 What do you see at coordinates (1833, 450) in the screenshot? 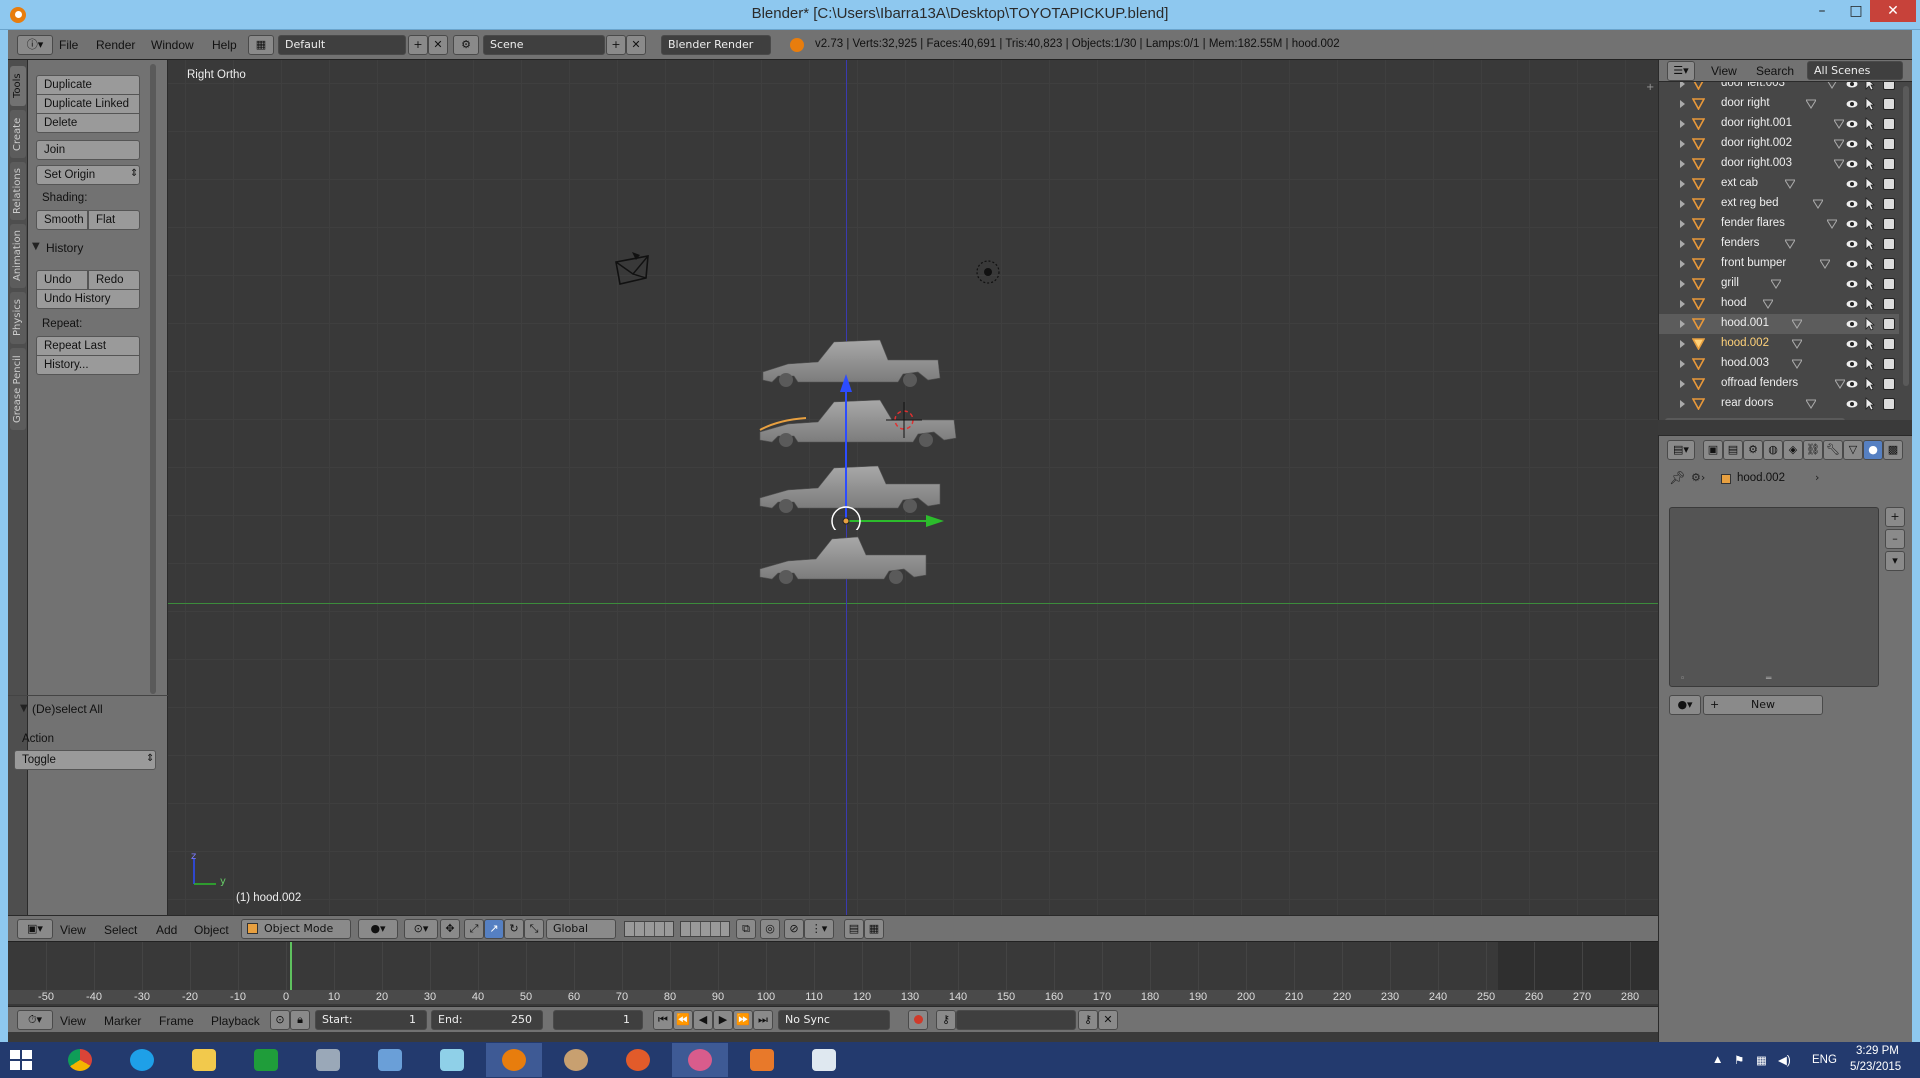
I see `modifiers-tab-icon: 🔧︎` at bounding box center [1833, 450].